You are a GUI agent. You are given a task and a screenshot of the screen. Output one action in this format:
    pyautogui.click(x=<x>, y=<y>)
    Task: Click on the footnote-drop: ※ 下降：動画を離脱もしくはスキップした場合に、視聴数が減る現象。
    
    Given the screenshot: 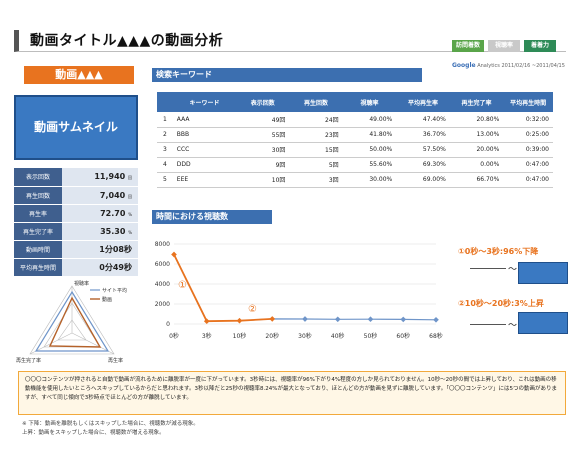 What is the action you would take?
    pyautogui.click(x=110, y=424)
    